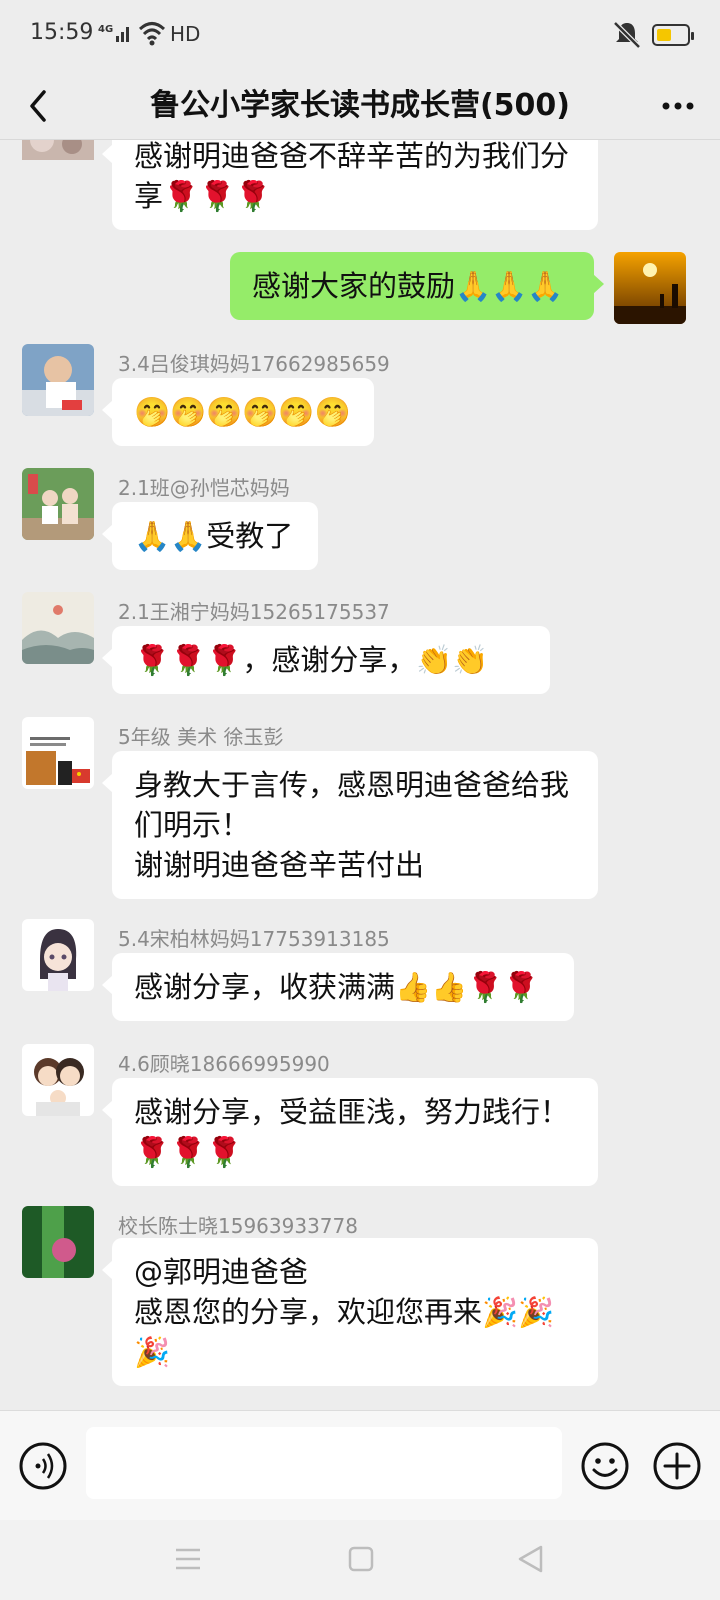 The width and height of the screenshot is (720, 1600). I want to click on message-bubble: 🙏🙏受教了, so click(210, 536).